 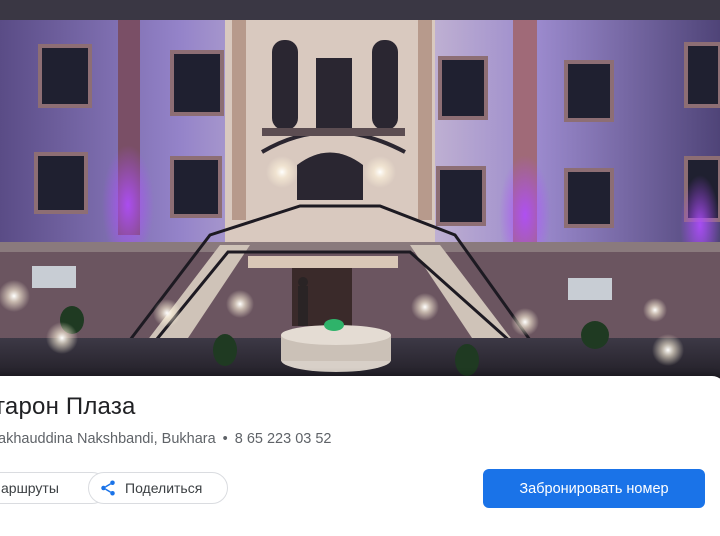 I want to click on book-room-label: Забронировать номер, so click(x=594, y=488).